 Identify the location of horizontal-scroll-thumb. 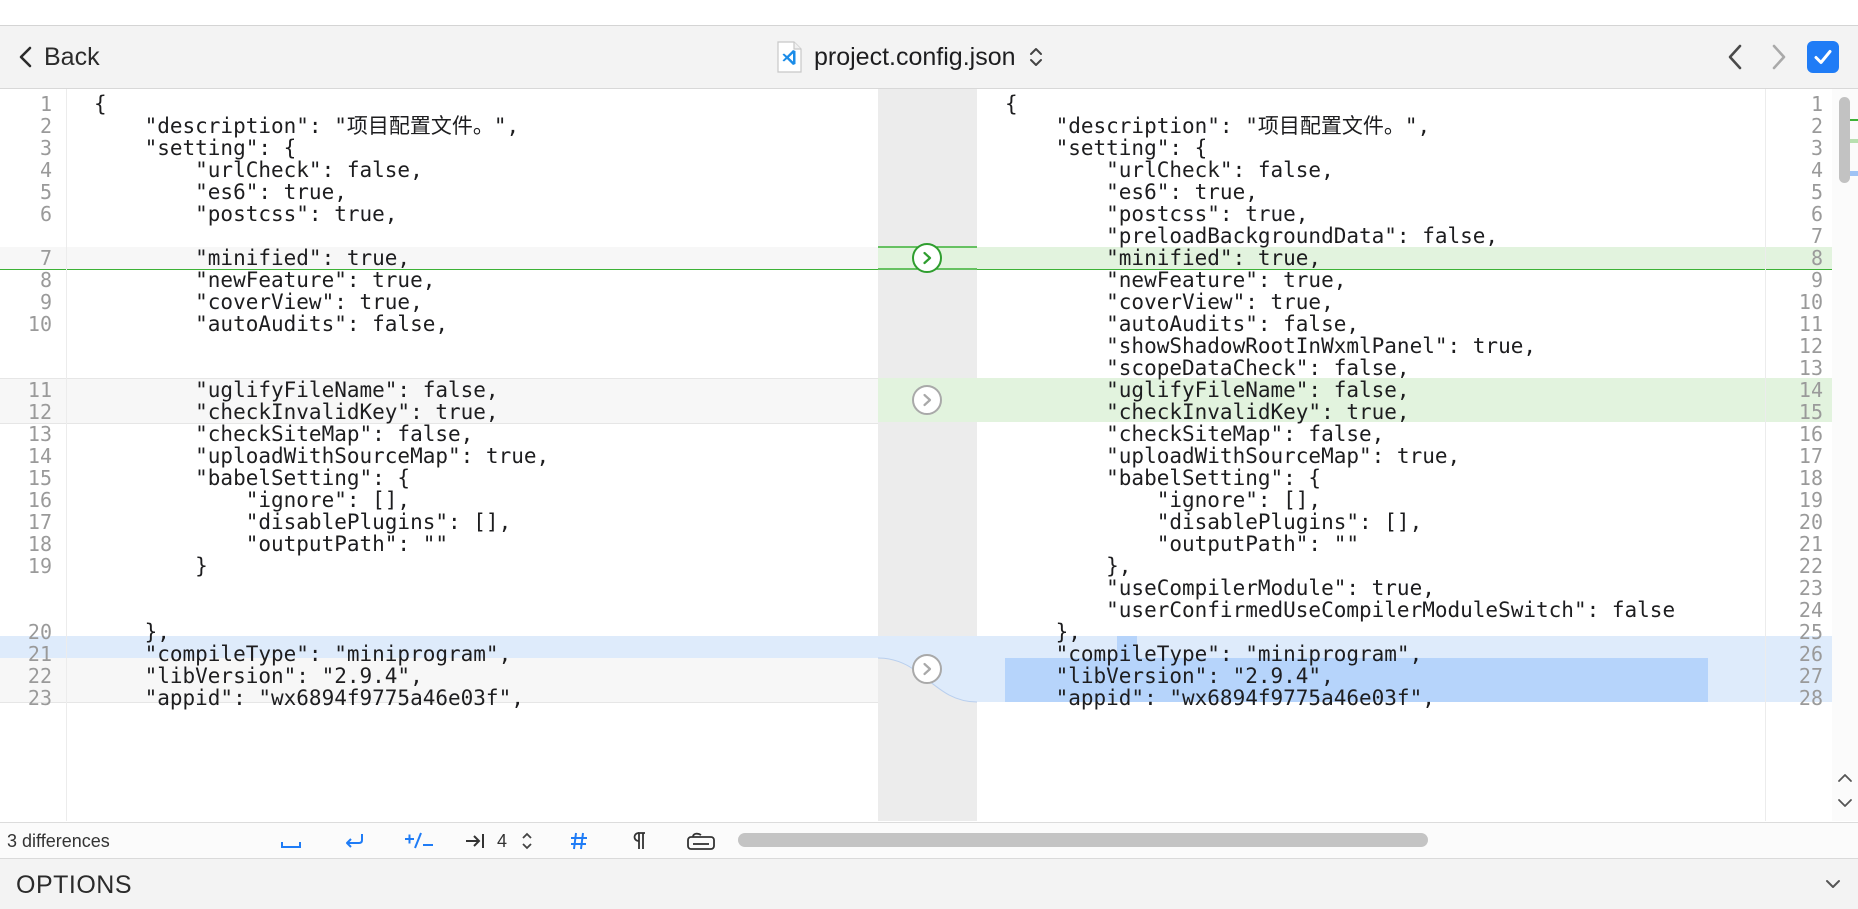
(1083, 840).